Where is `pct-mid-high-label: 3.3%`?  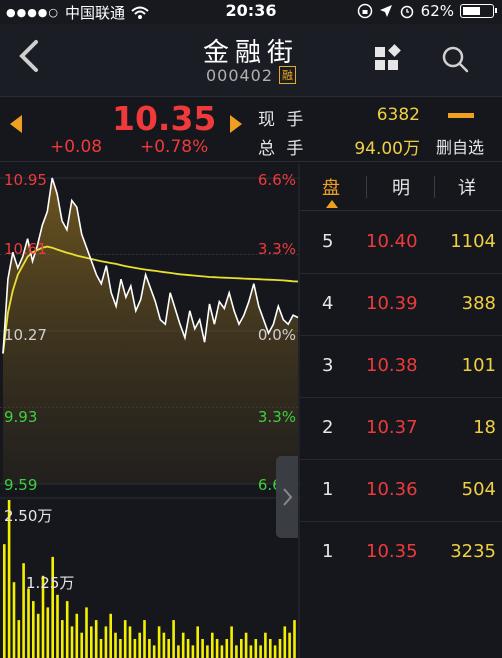 pct-mid-high-label: 3.3% is located at coordinates (277, 249).